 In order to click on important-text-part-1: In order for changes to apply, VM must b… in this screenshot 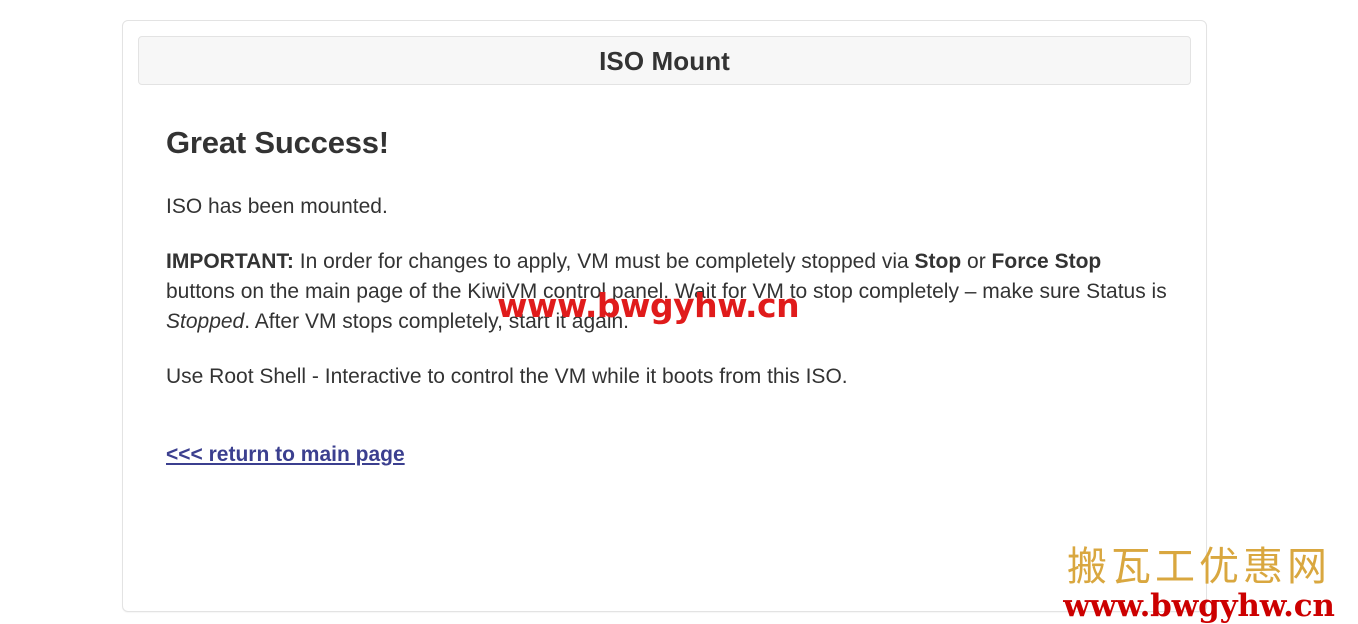, I will do `click(604, 261)`.